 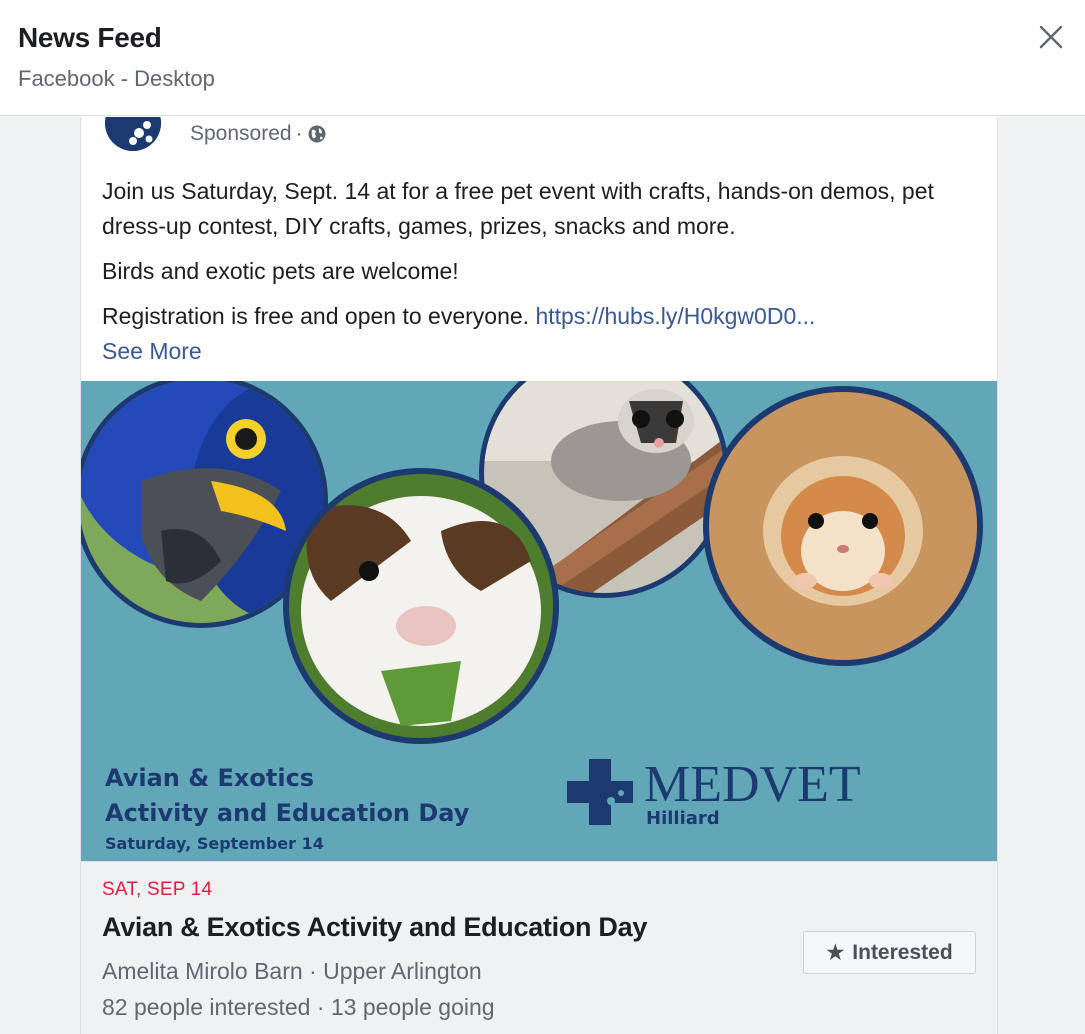 I want to click on event-attendance: 82 people interested · 13 people going, so click(x=298, y=1007).